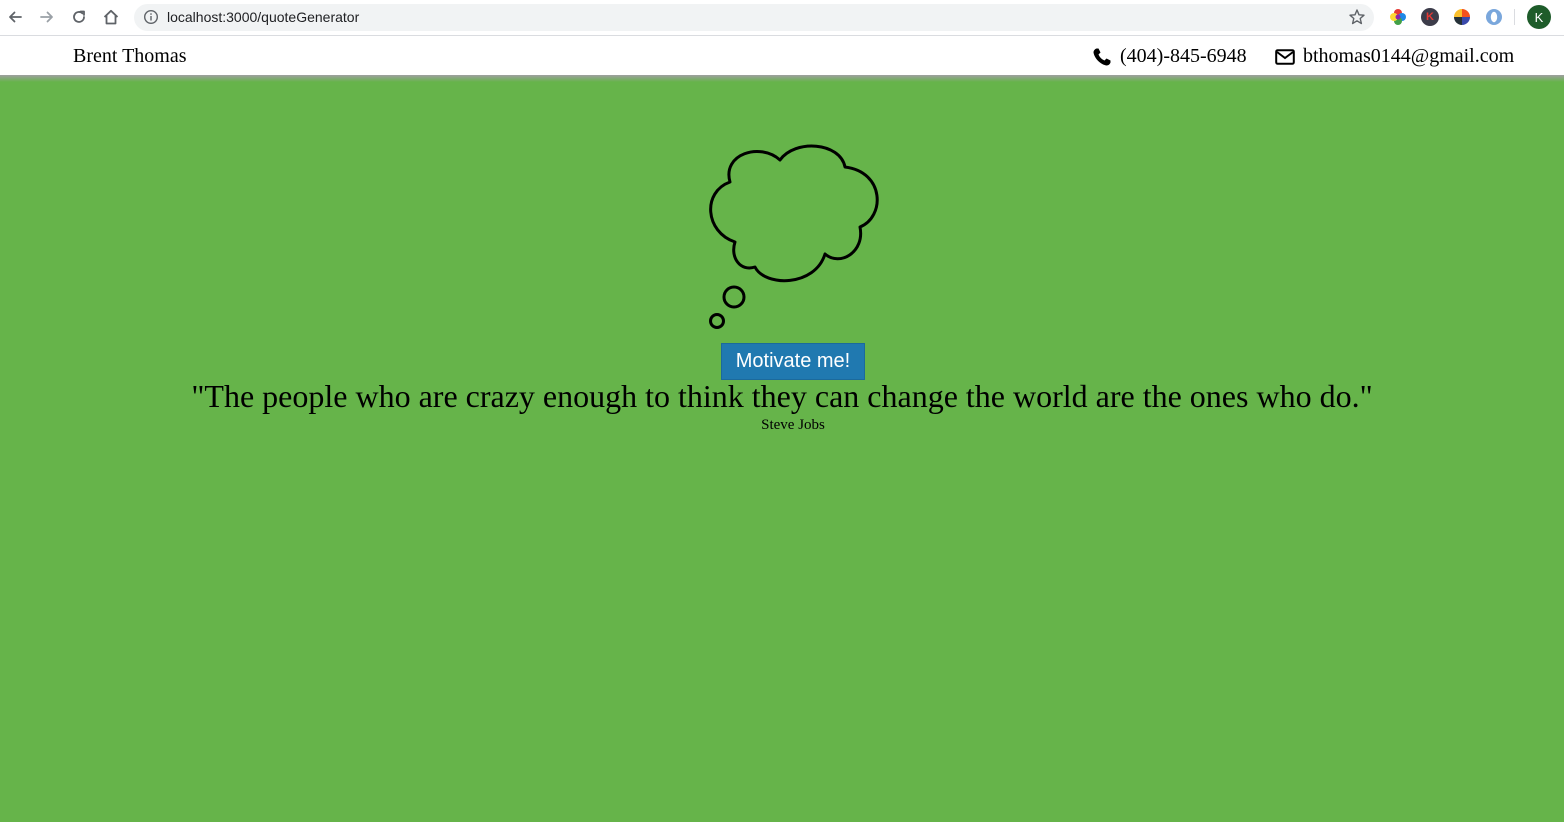 The width and height of the screenshot is (1564, 822). Describe the element at coordinates (793, 425) in the screenshot. I see `quote-author: Steve Jobs` at that location.